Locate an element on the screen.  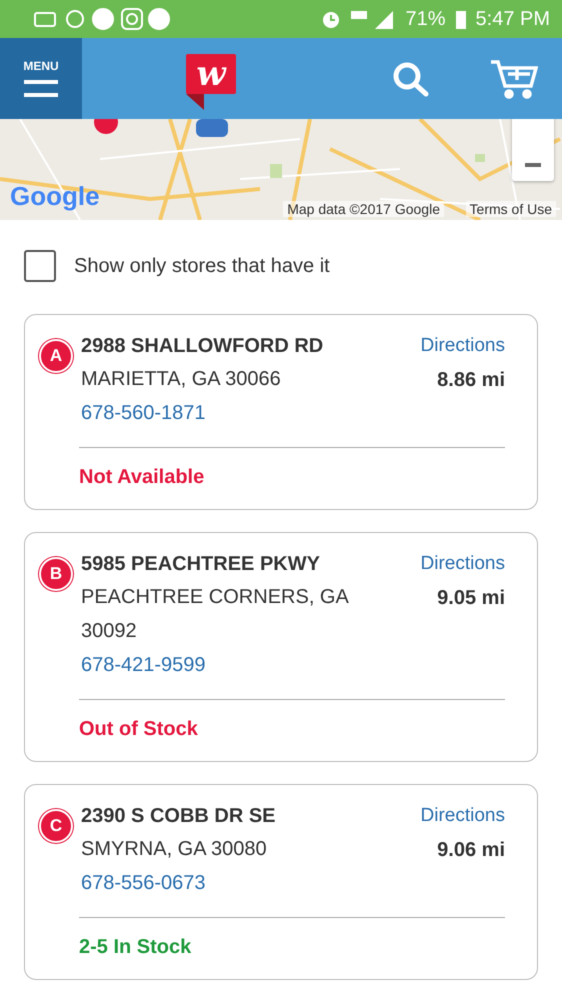
stock-status: 2-5 In Stock is located at coordinates (135, 947).